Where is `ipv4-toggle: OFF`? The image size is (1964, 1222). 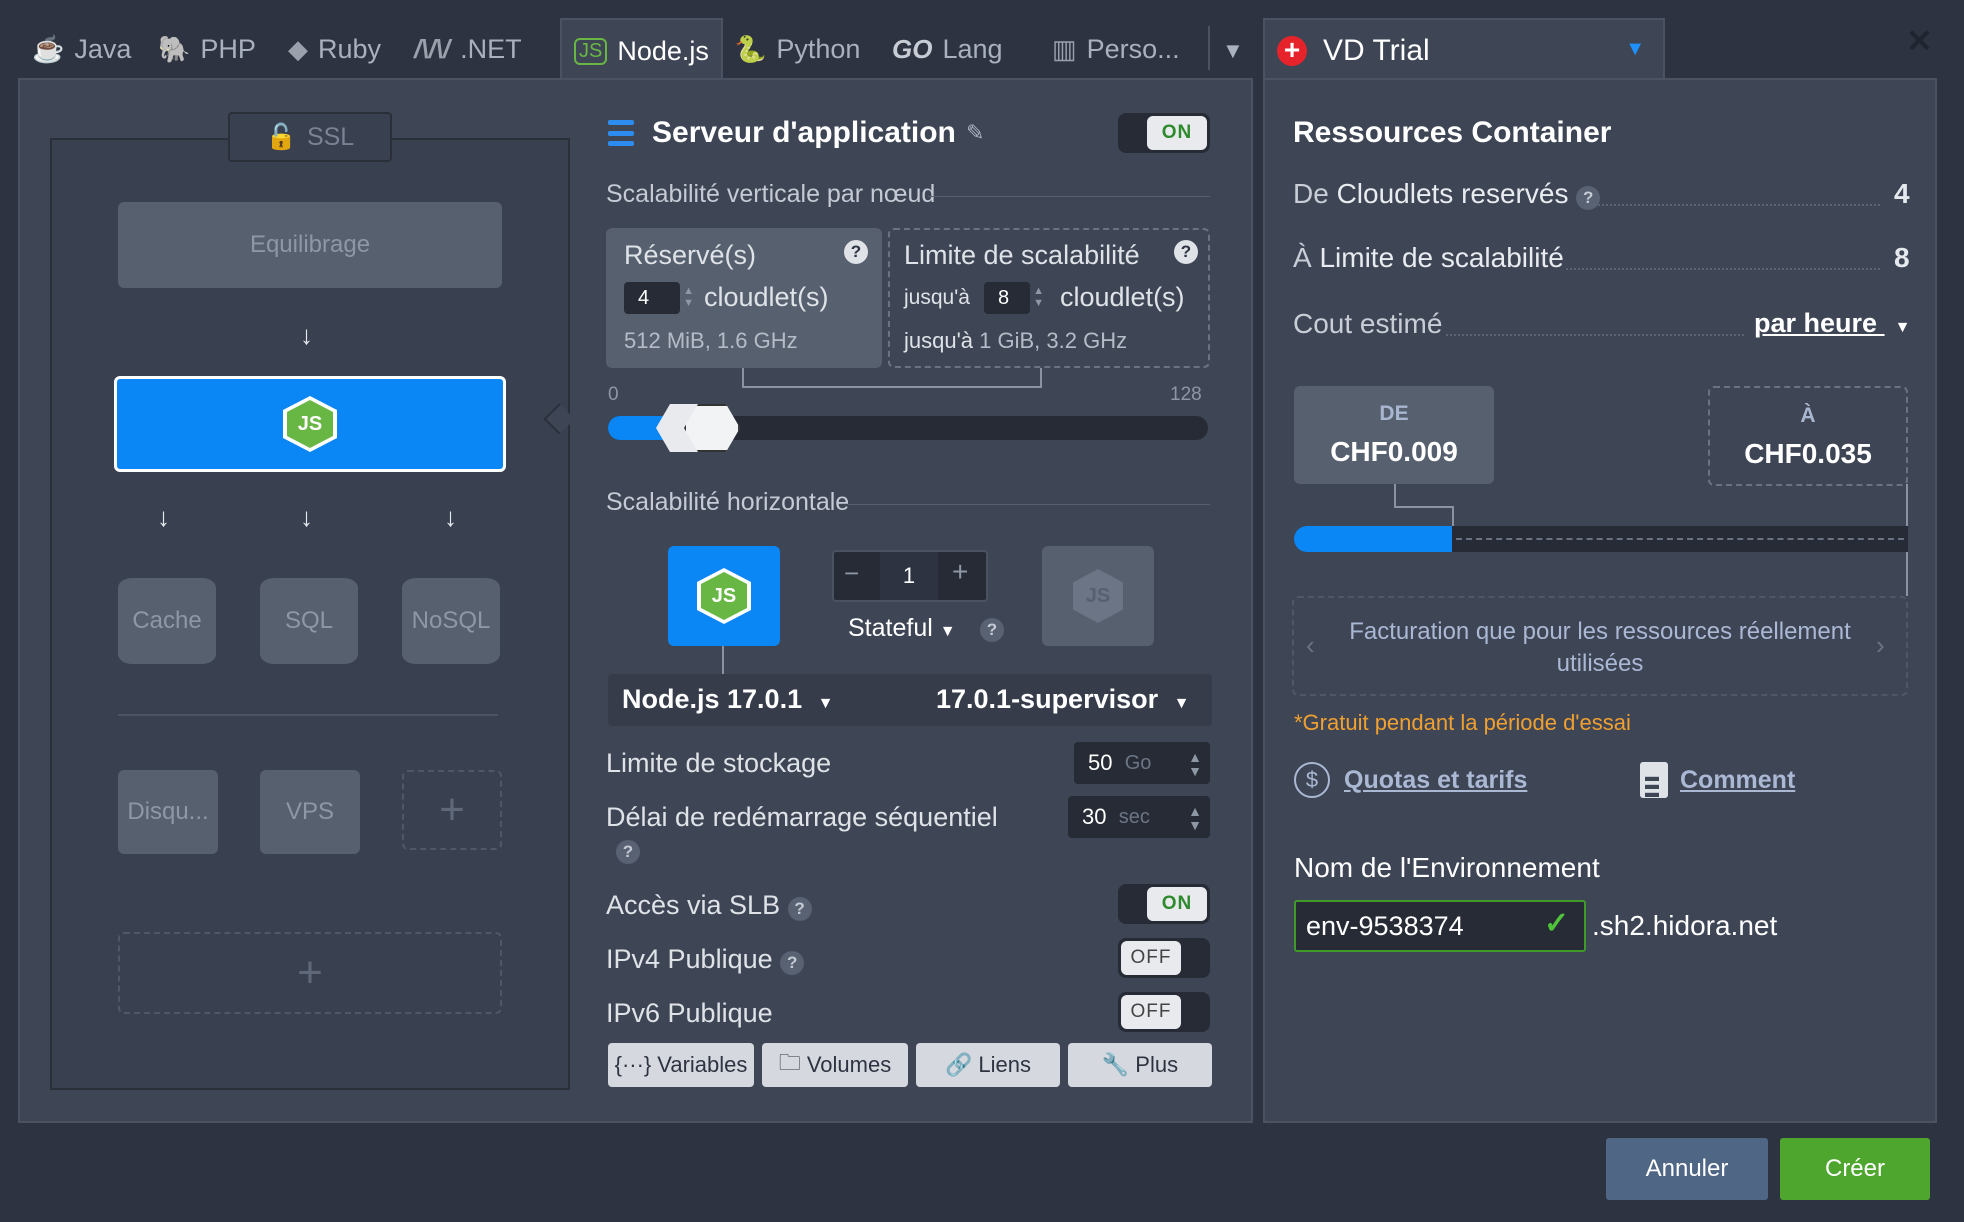 ipv4-toggle: OFF is located at coordinates (1164, 958).